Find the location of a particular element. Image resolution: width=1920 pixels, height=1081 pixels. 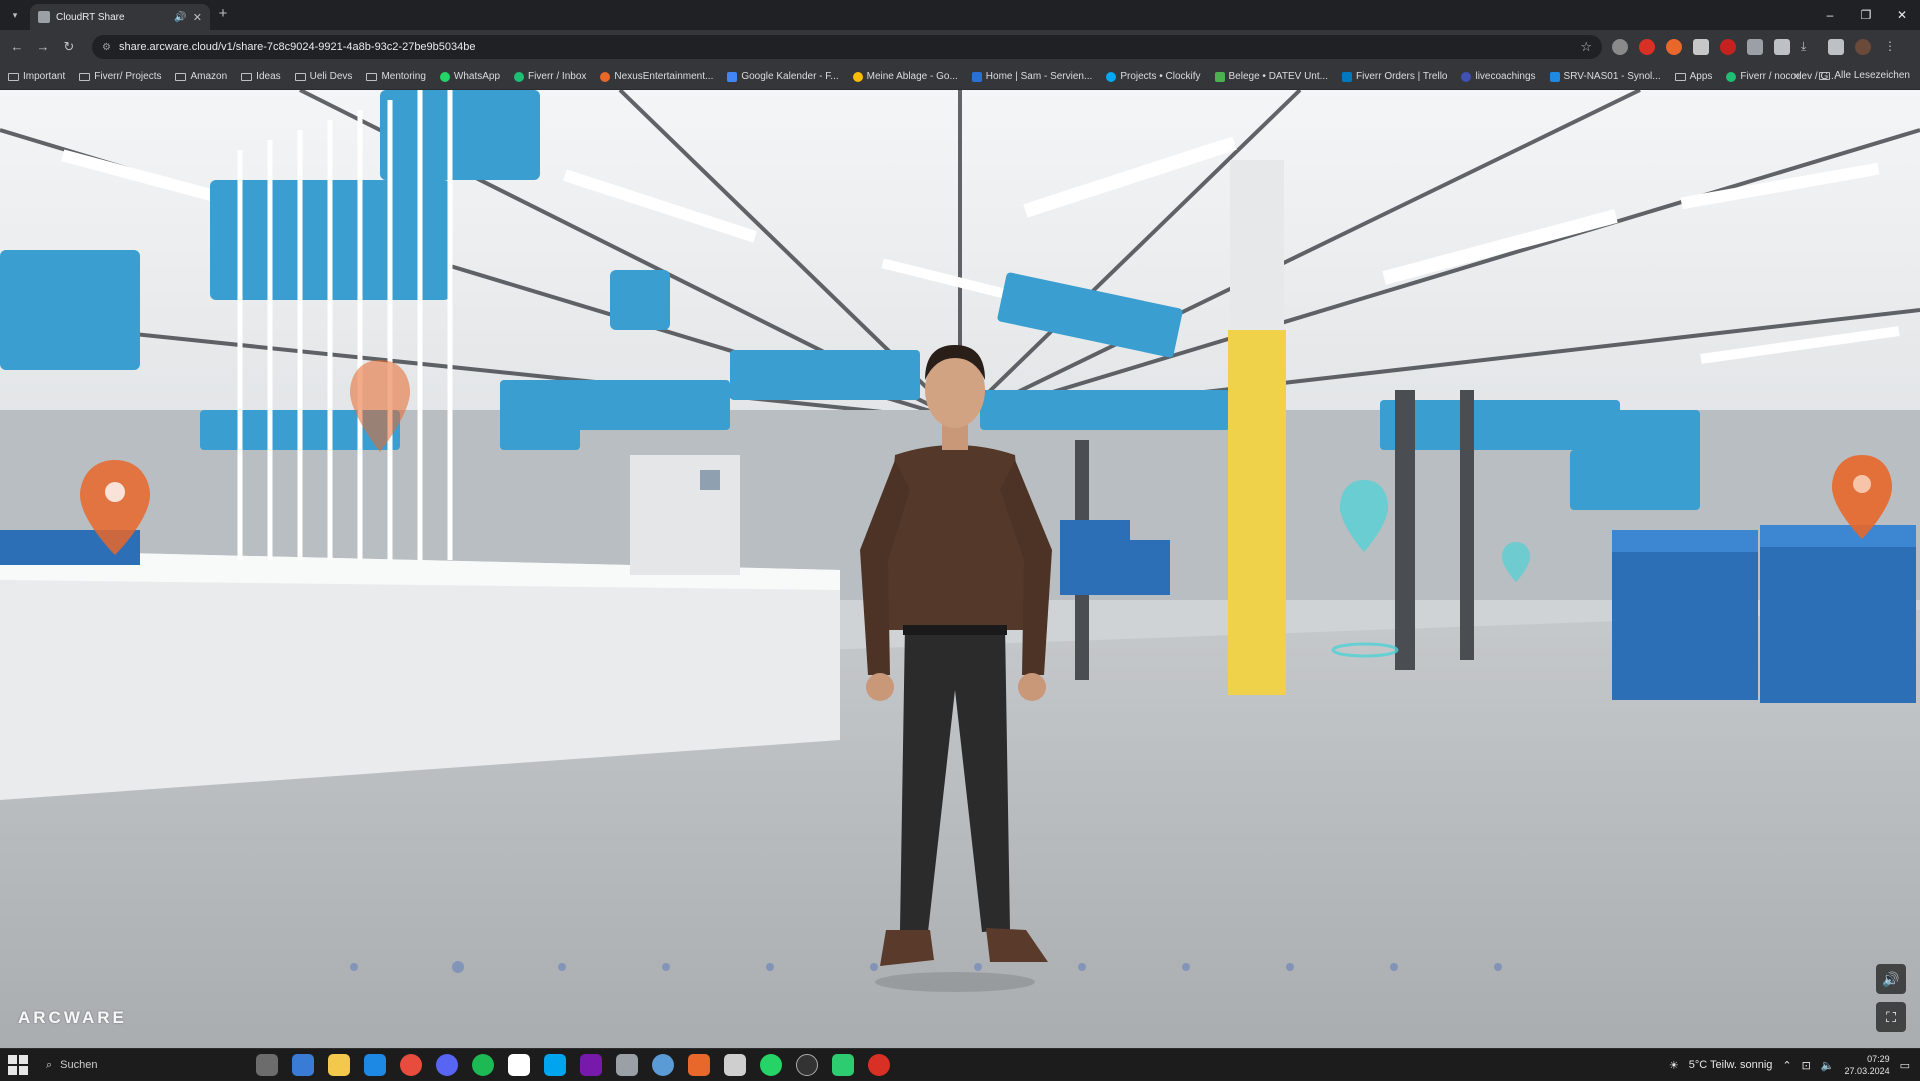

bookmark-item: Fiverr/ Projects is located at coordinates (120, 76).